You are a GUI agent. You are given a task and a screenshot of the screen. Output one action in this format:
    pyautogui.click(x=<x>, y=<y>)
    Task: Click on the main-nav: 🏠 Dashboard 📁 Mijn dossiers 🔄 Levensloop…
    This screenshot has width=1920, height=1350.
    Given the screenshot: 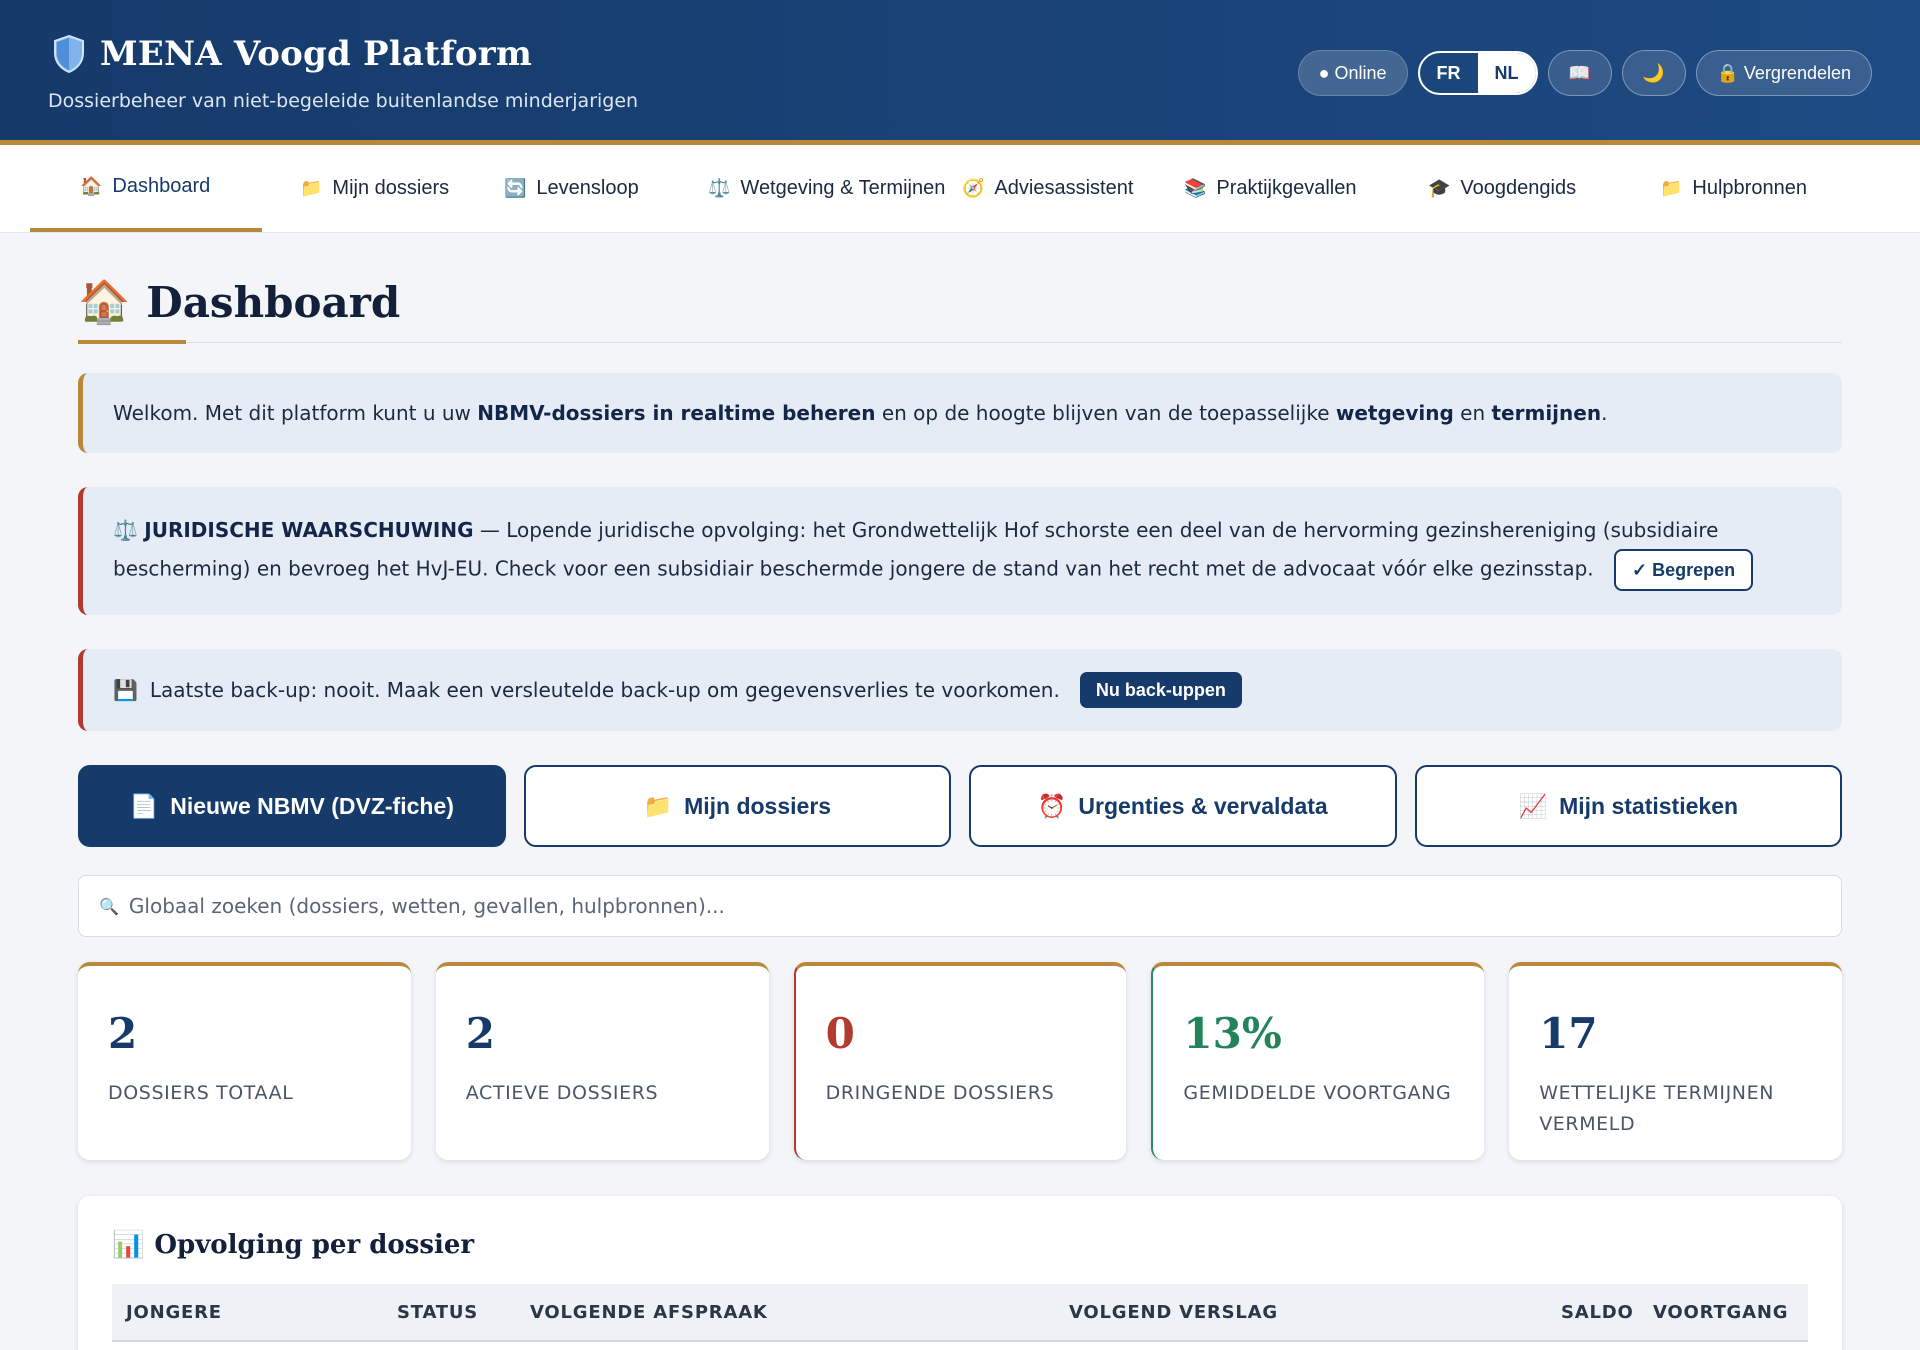 What is the action you would take?
    pyautogui.click(x=960, y=189)
    